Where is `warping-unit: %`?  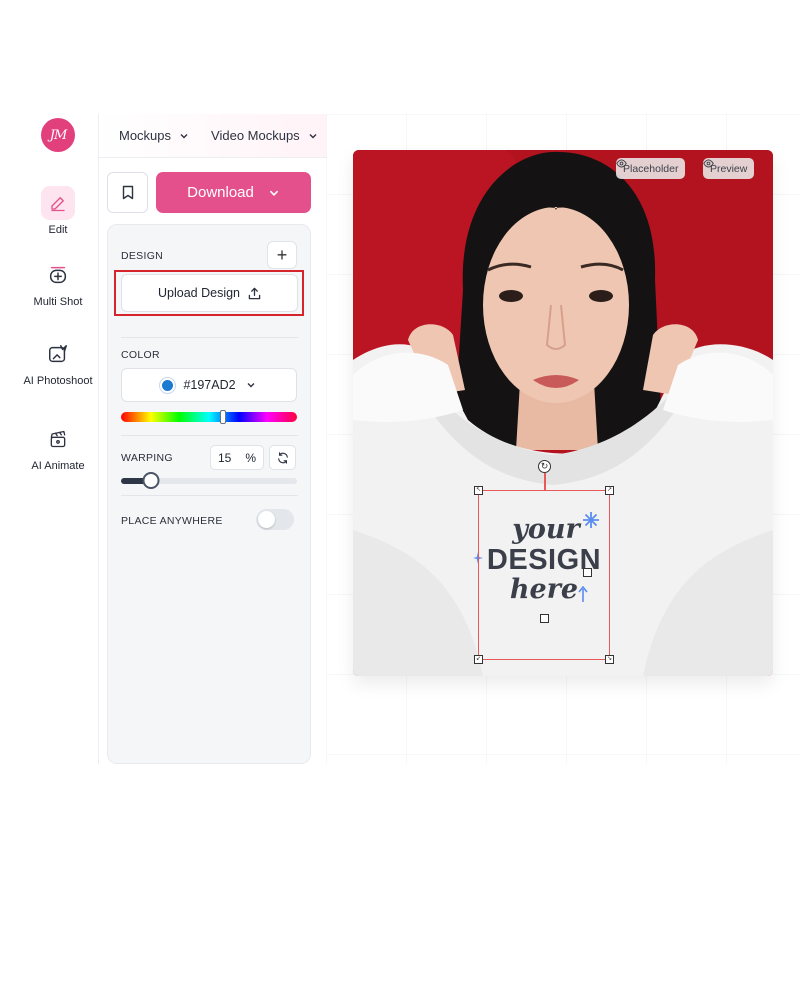 warping-unit: % is located at coordinates (250, 457).